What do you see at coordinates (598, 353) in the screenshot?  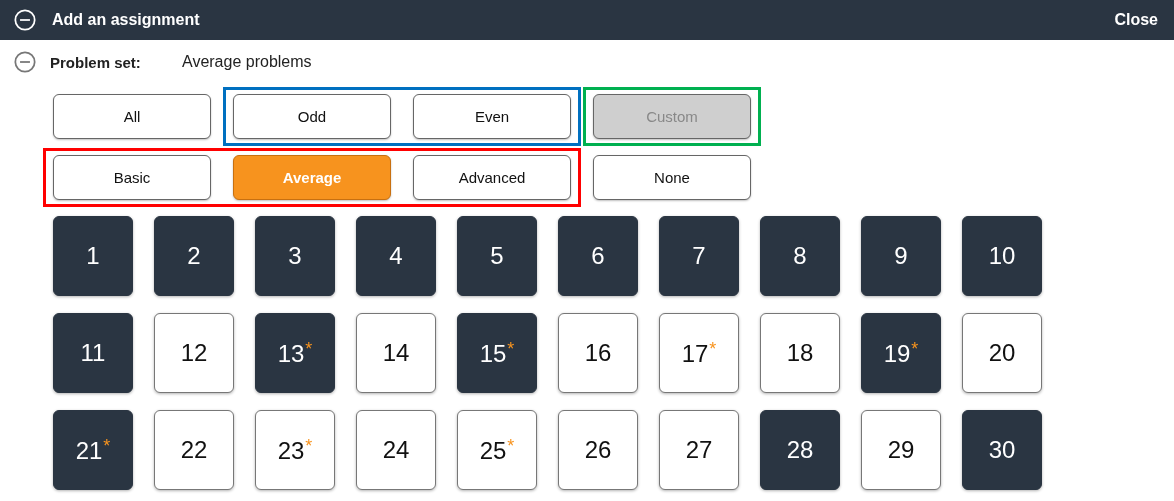 I see `problem-tile: 16` at bounding box center [598, 353].